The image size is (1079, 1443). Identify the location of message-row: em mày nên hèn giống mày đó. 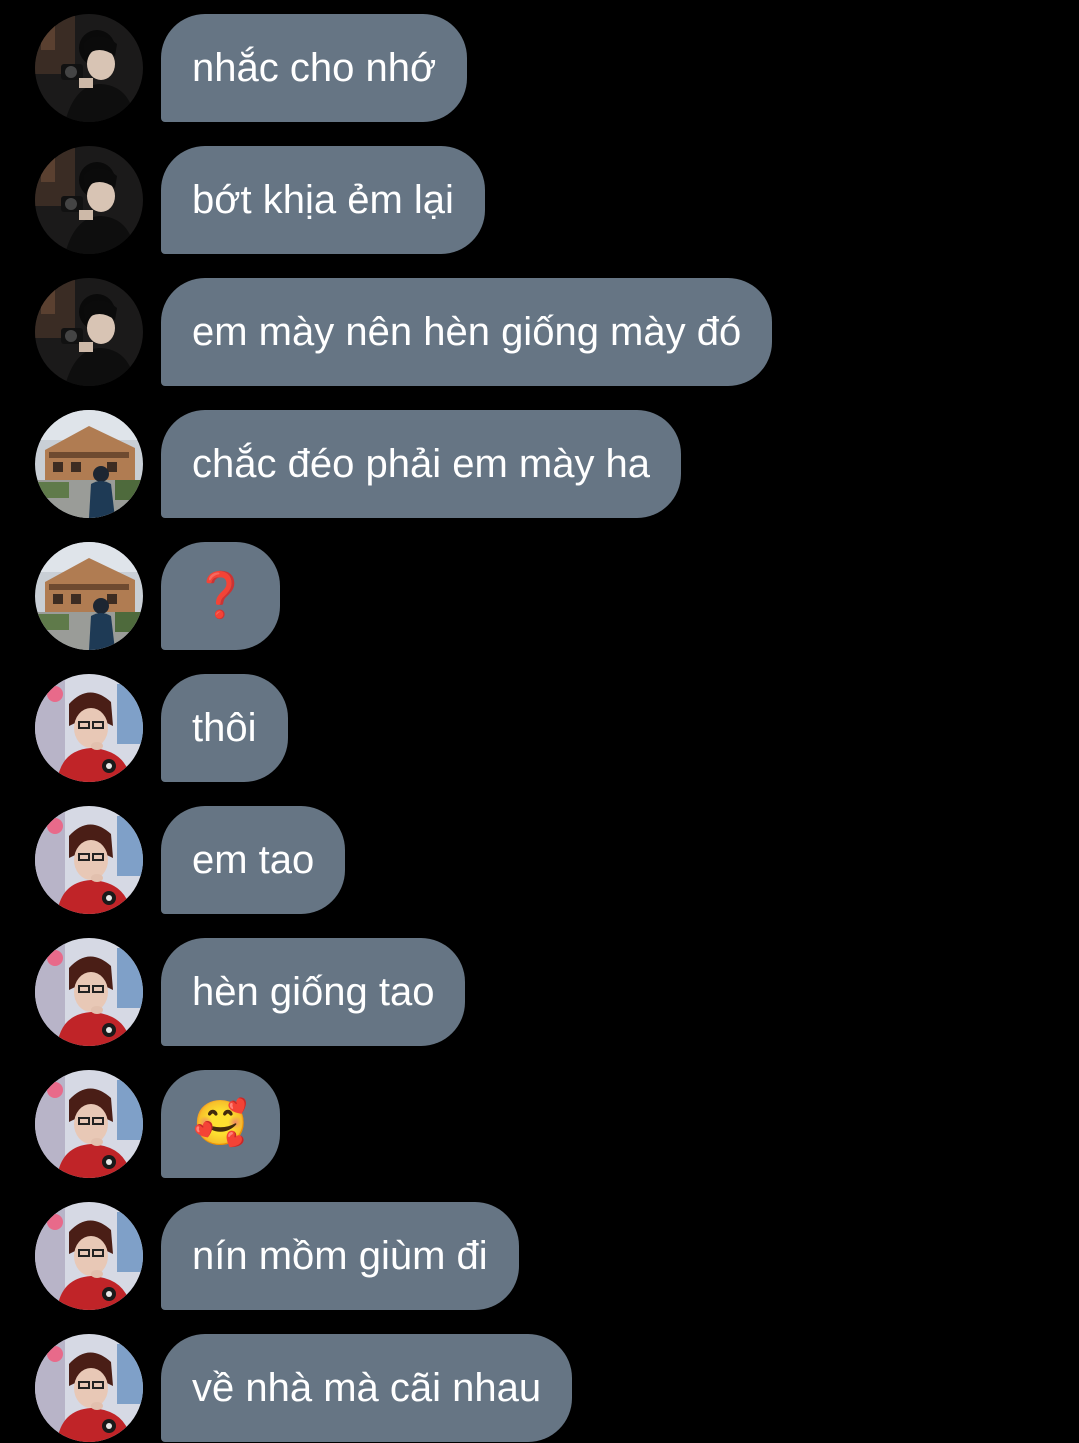
(539, 332).